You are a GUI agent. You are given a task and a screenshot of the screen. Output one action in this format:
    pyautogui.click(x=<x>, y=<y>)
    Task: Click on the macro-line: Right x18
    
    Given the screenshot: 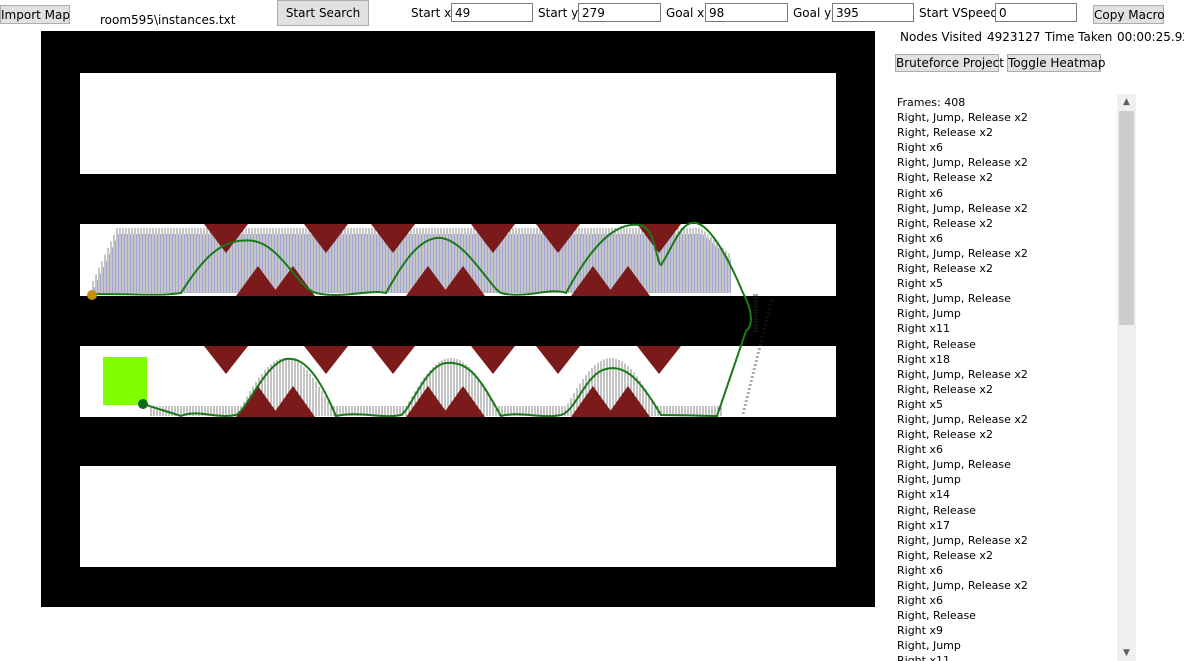 What is the action you would take?
    pyautogui.click(x=923, y=359)
    